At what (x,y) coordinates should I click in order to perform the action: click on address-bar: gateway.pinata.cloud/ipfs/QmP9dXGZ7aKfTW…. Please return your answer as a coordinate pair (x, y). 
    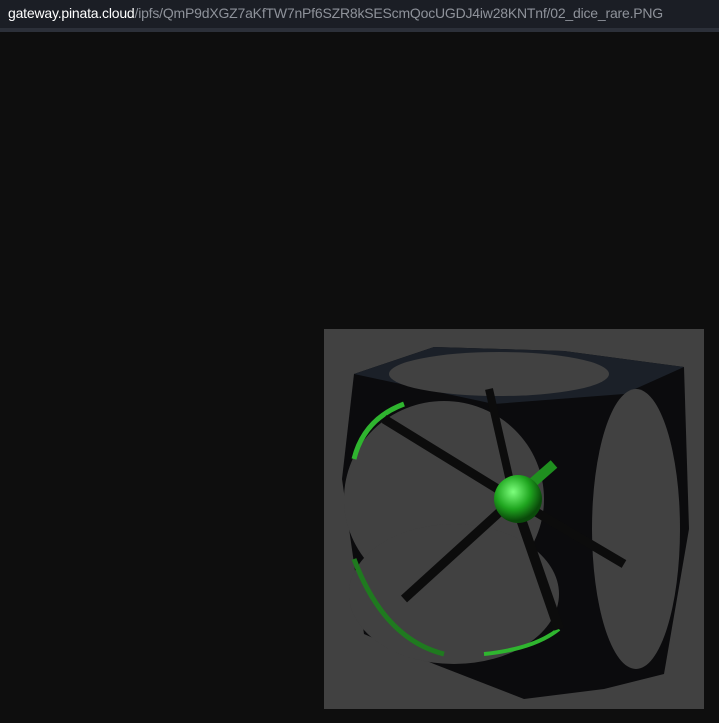
    Looking at the image, I should click on (359, 14).